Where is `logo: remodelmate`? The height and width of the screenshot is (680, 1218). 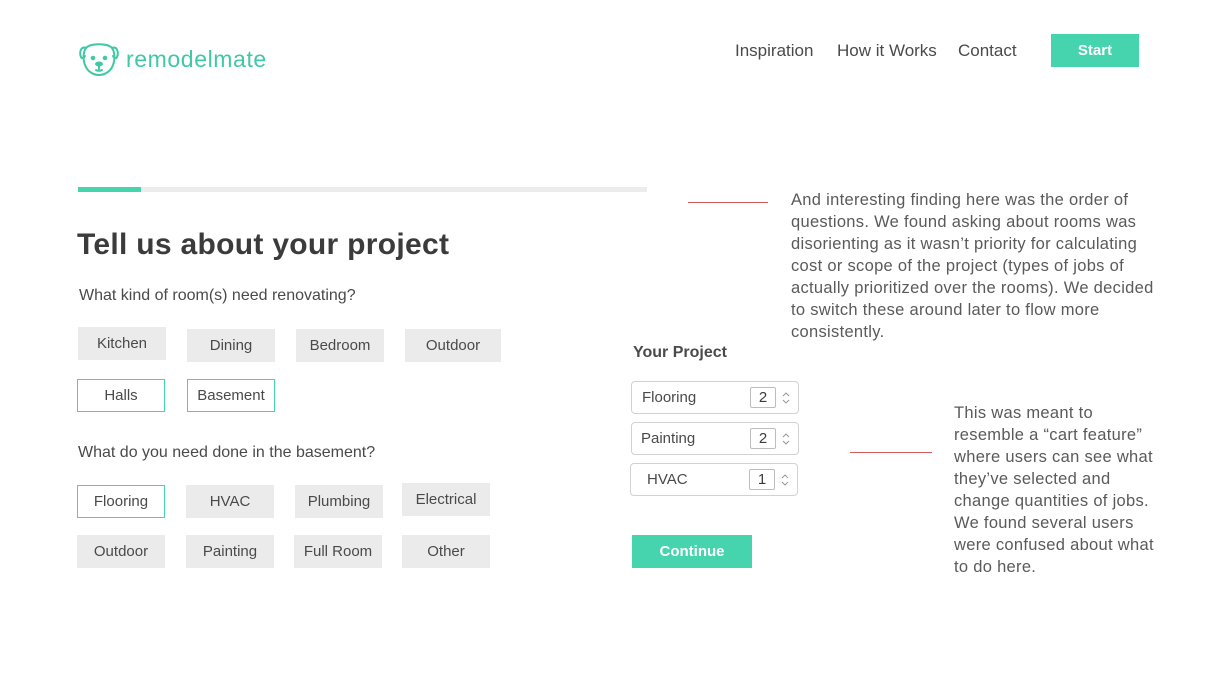 logo: remodelmate is located at coordinates (172, 59).